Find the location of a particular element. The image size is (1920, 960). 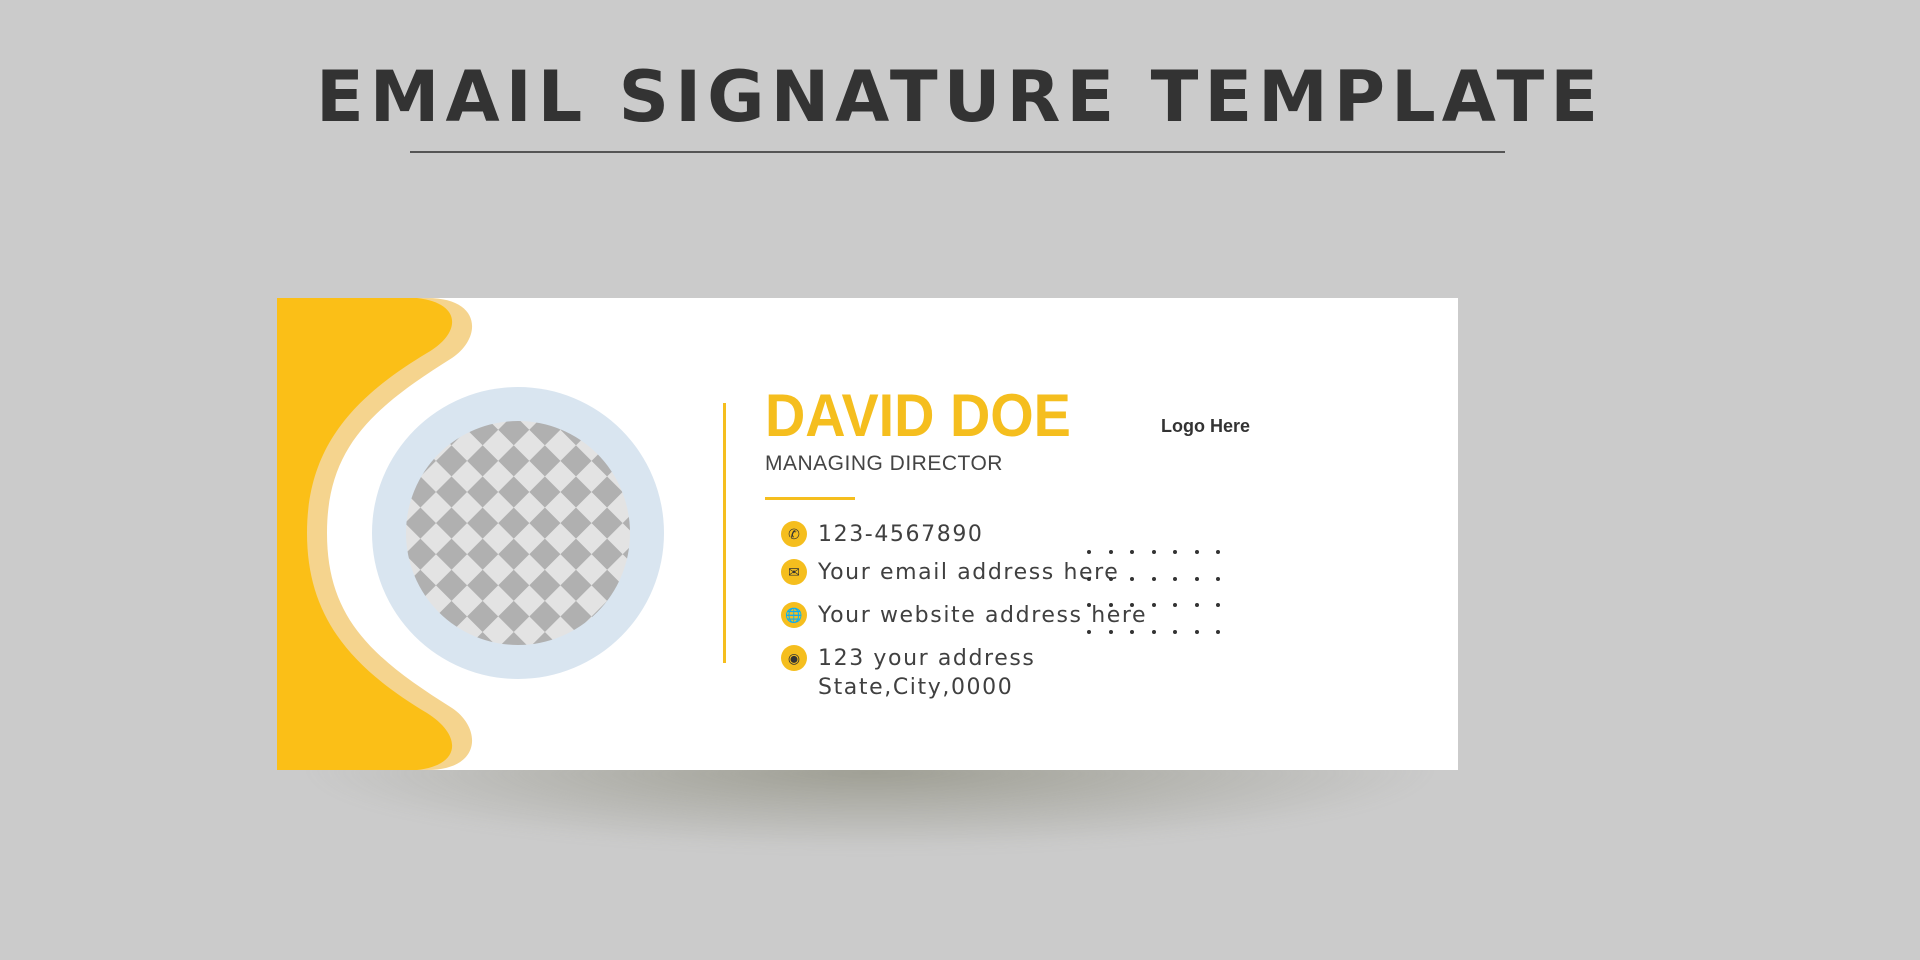

contact-address: ◉ 123 your address State,City,0000 is located at coordinates (908, 673).